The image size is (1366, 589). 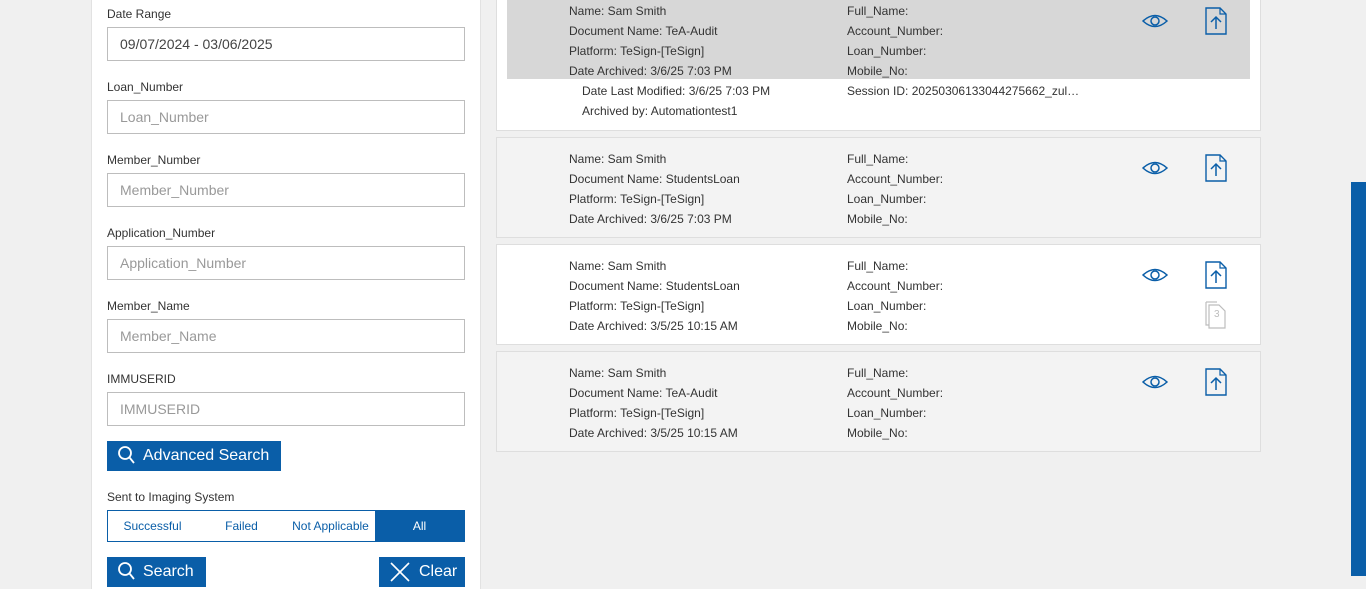 What do you see at coordinates (419, 526) in the screenshot?
I see `imaging-option-all: All` at bounding box center [419, 526].